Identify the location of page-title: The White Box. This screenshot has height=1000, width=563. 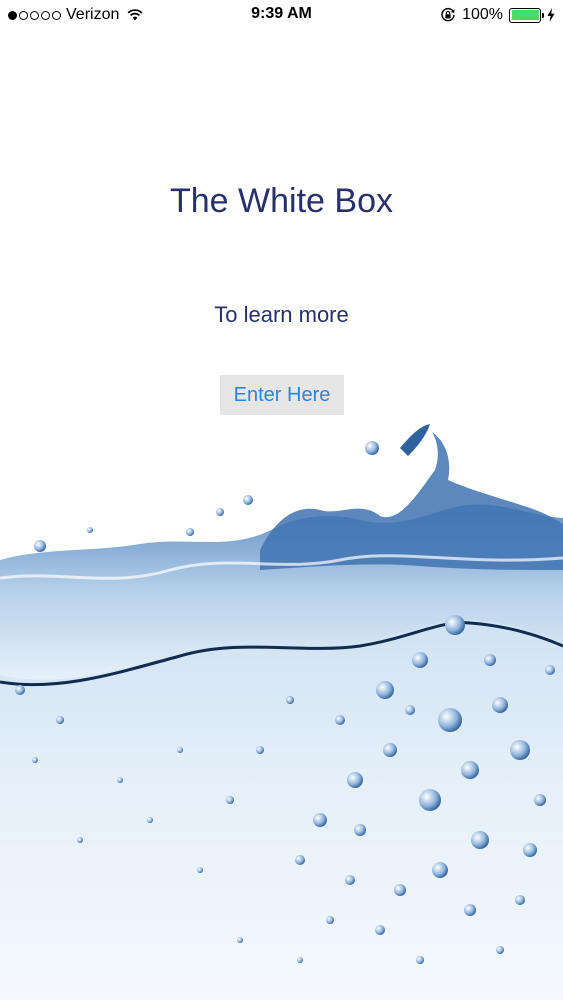
(281, 201).